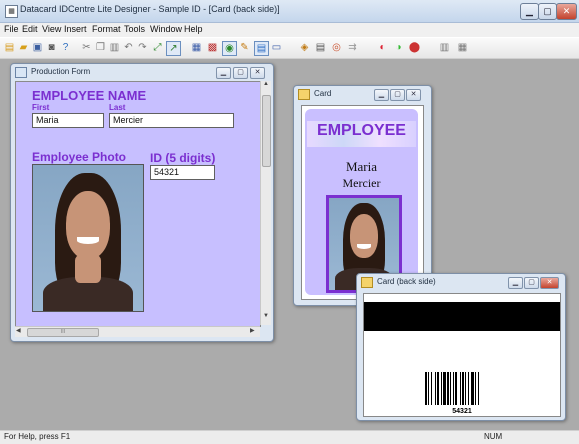  Describe the element at coordinates (106, 29) in the screenshot. I see `menu-format: Format` at that location.